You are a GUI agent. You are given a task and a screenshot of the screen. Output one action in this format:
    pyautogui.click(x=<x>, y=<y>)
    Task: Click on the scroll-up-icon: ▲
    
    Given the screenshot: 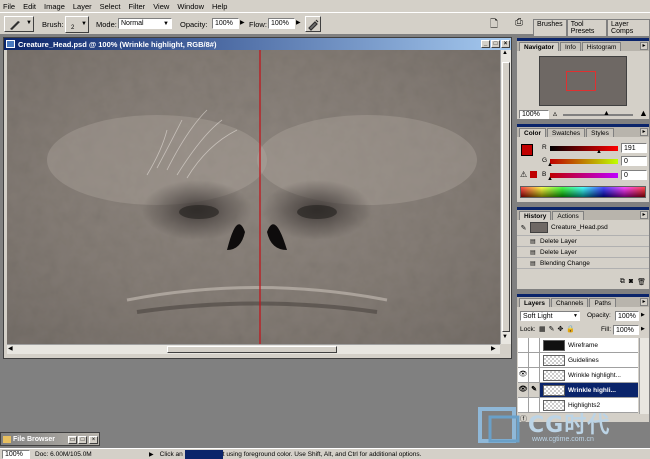 What is the action you would take?
    pyautogui.click(x=505, y=53)
    